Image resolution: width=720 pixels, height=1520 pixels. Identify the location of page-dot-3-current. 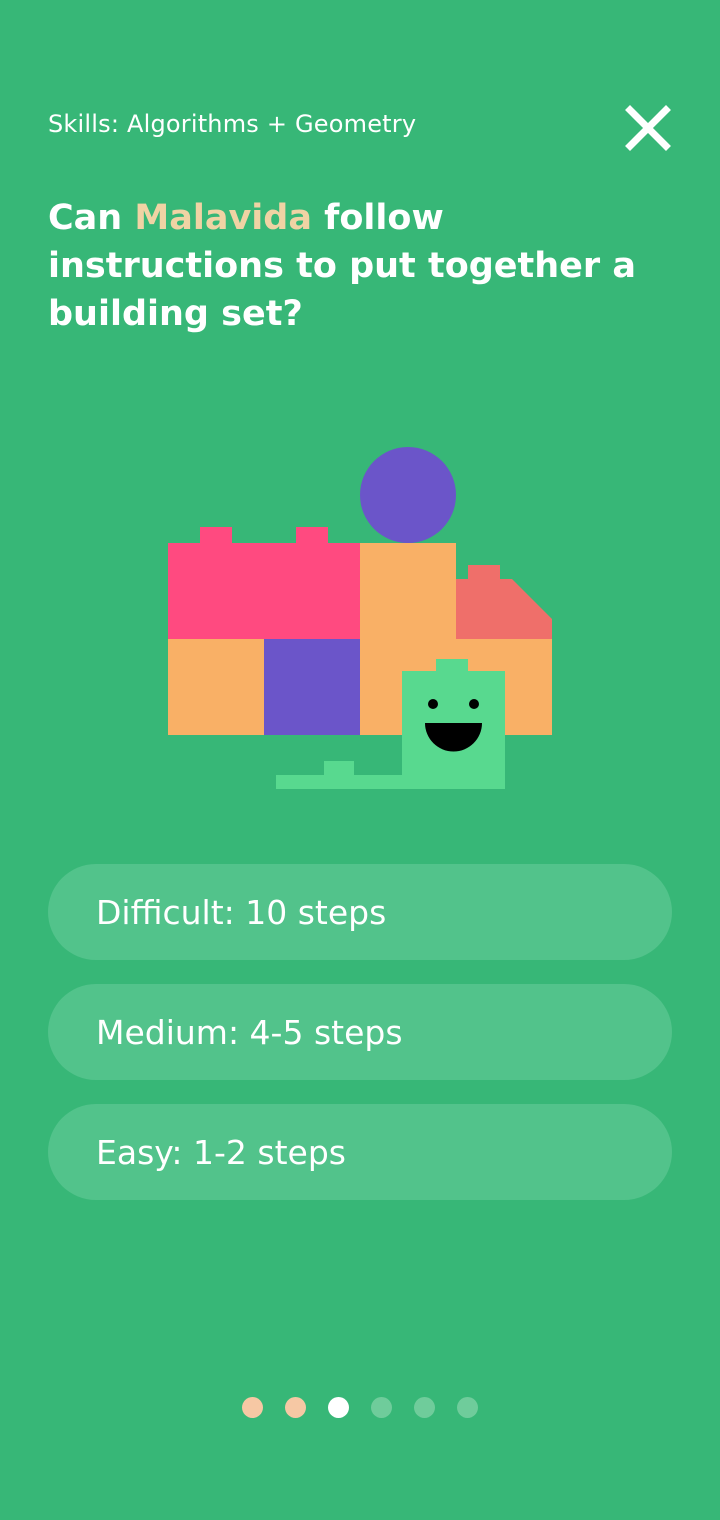
(338, 1407).